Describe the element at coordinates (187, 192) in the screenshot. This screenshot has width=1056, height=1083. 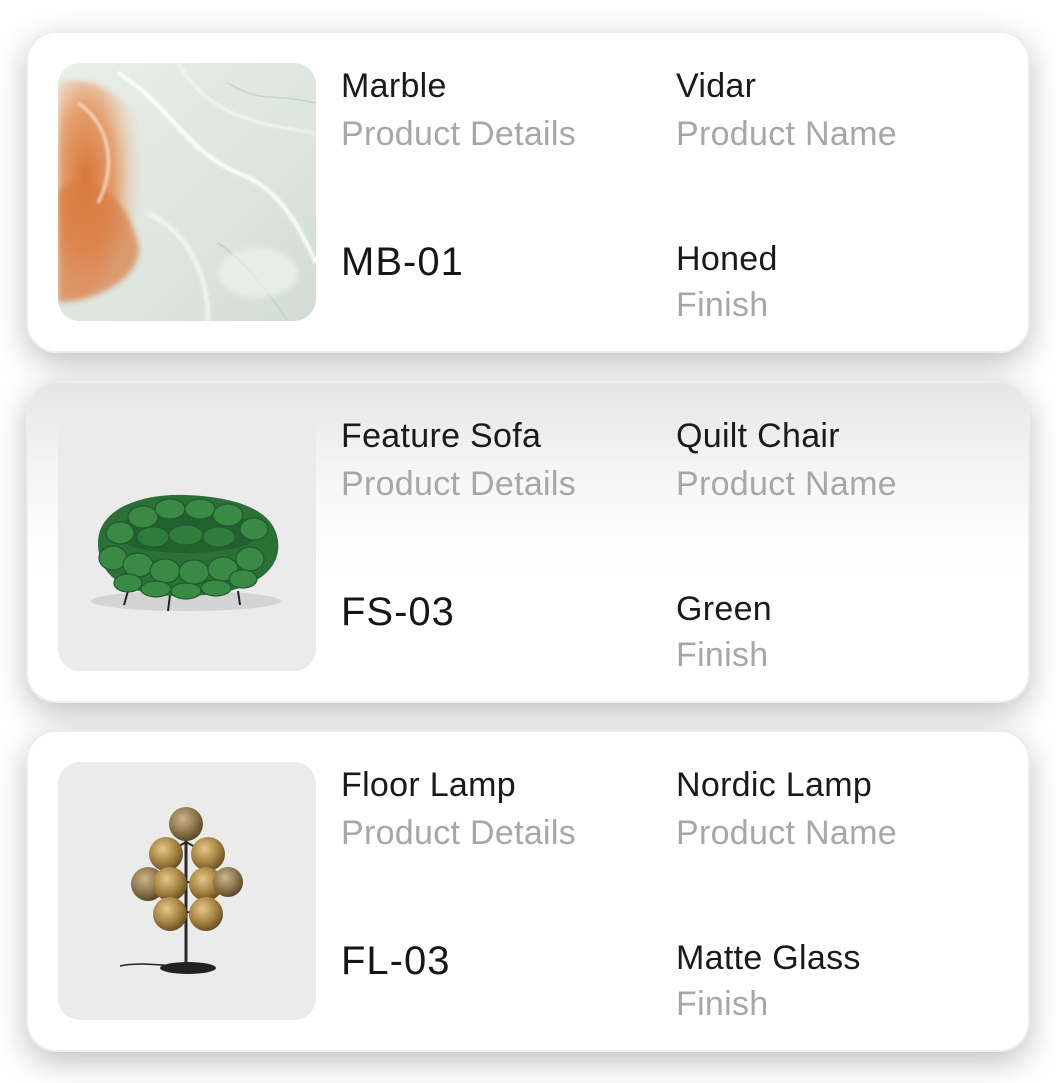
I see `marble-swatch-image` at that location.